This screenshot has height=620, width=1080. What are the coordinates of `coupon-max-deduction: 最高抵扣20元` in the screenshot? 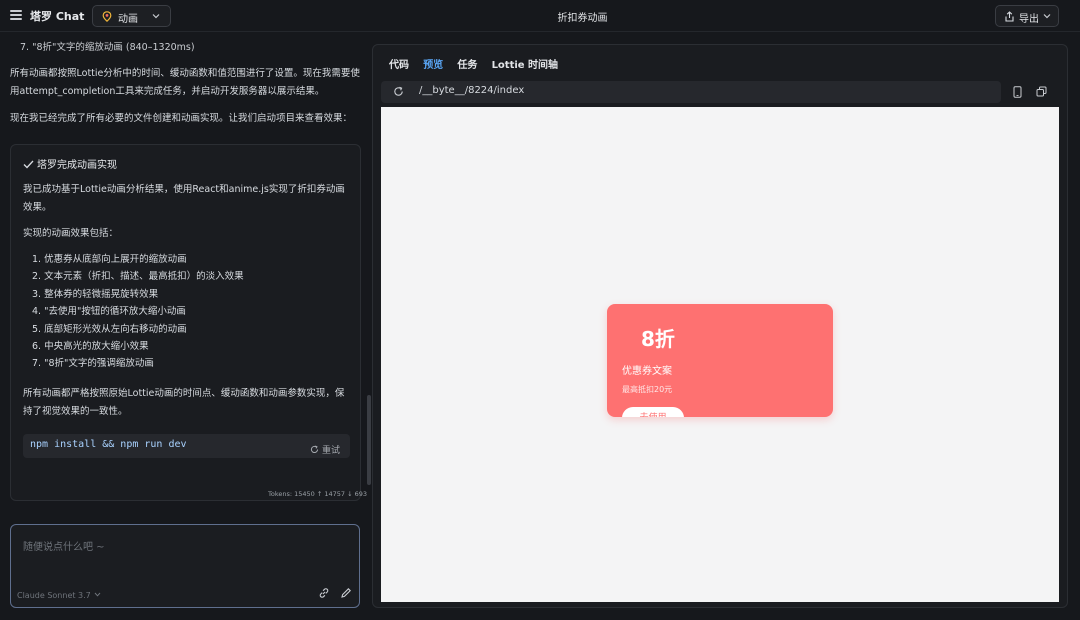 It's located at (647, 389).